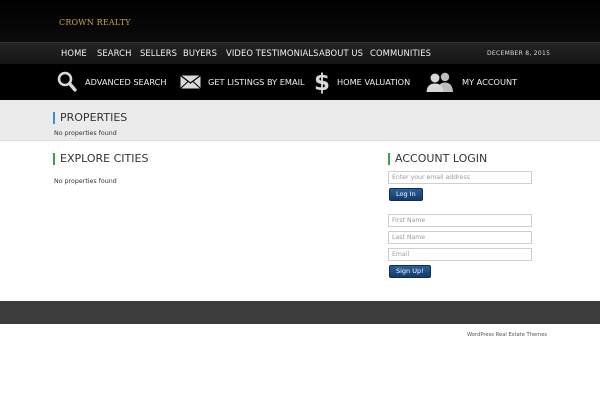  What do you see at coordinates (460, 220) in the screenshot?
I see `first-name-input` at bounding box center [460, 220].